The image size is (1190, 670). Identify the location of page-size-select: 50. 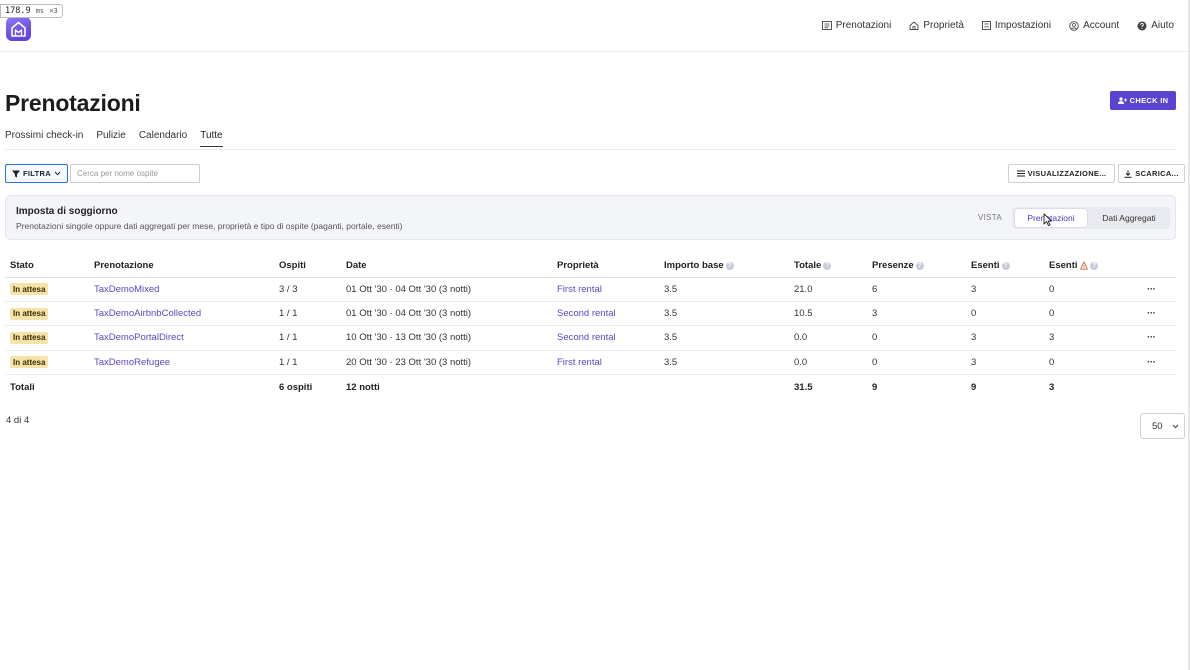
(1162, 426).